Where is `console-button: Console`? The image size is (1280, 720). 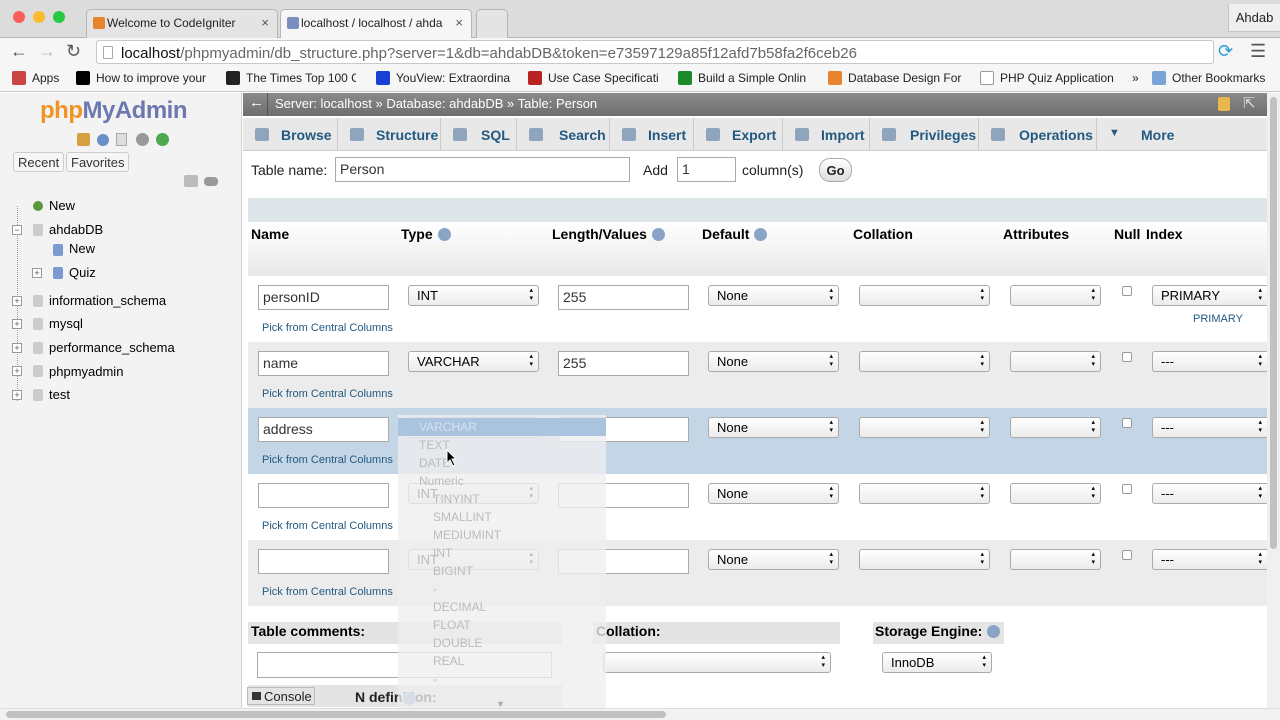 console-button: Console is located at coordinates (281, 696).